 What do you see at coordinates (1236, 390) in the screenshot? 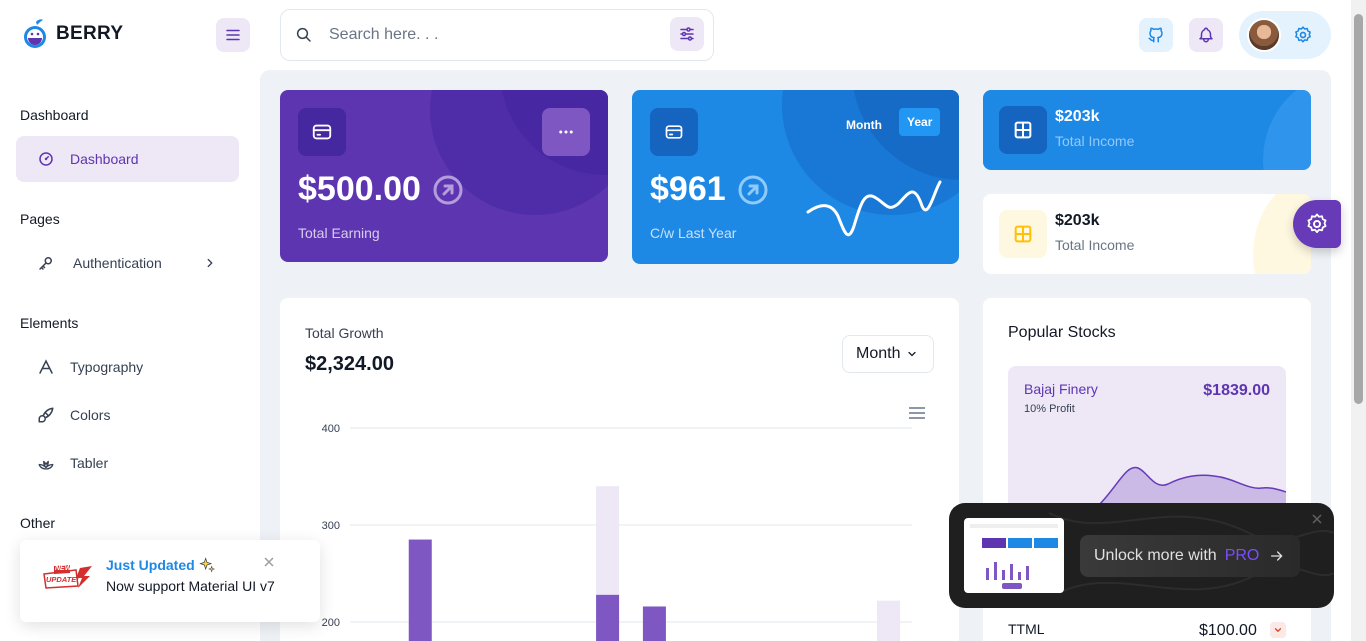
I see `stock-price: $1839.00` at bounding box center [1236, 390].